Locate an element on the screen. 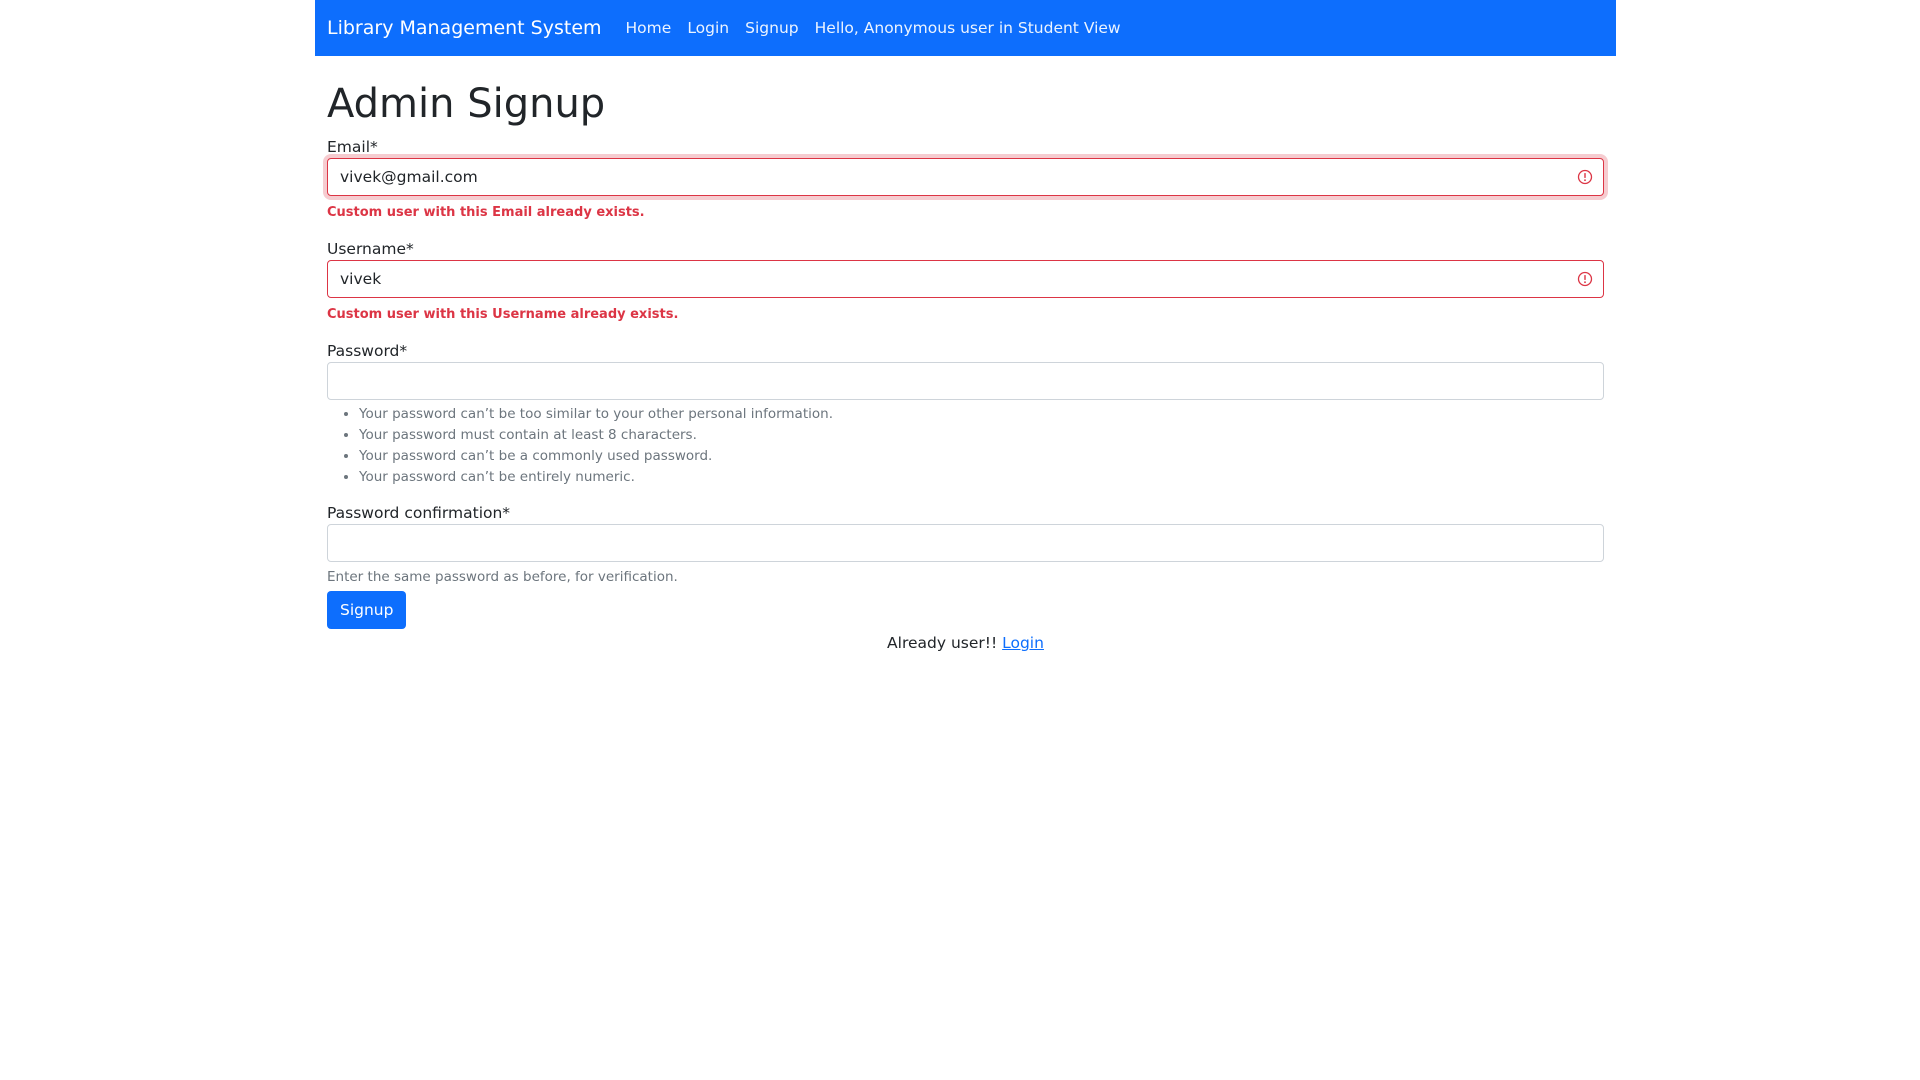 This screenshot has height=1080, width=1920. nav-link-login: Login is located at coordinates (708, 28).